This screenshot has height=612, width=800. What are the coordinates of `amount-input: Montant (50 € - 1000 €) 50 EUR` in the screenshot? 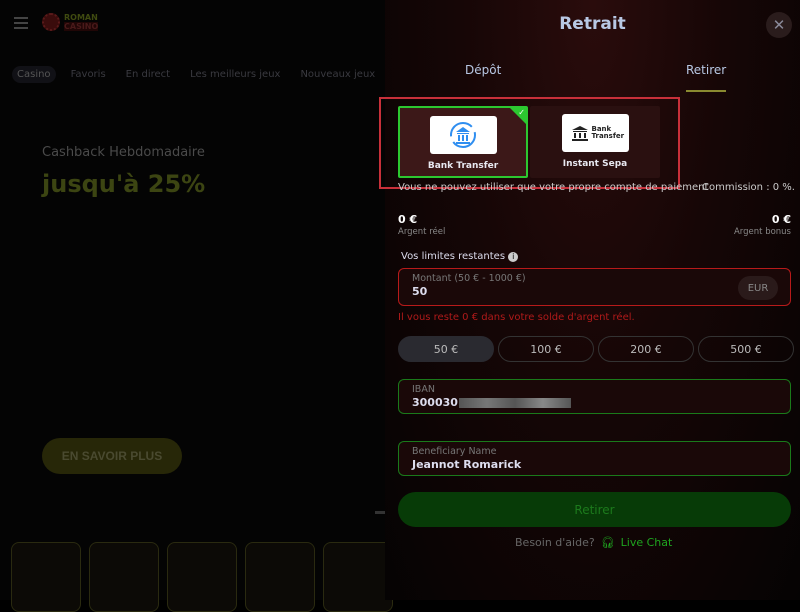 It's located at (594, 287).